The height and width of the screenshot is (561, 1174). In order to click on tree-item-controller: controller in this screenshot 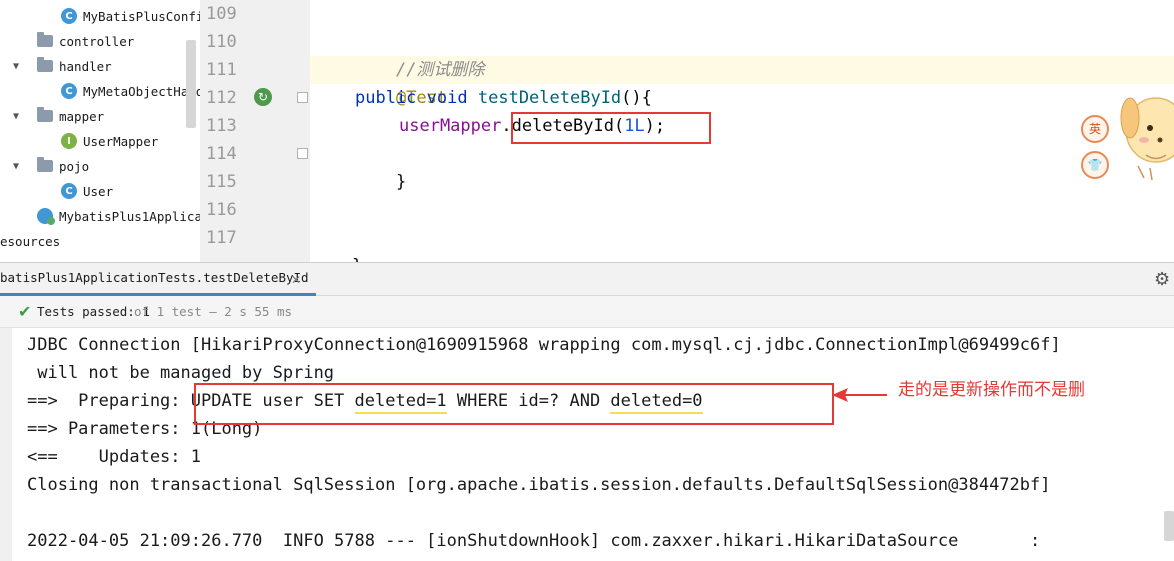, I will do `click(85, 41)`.